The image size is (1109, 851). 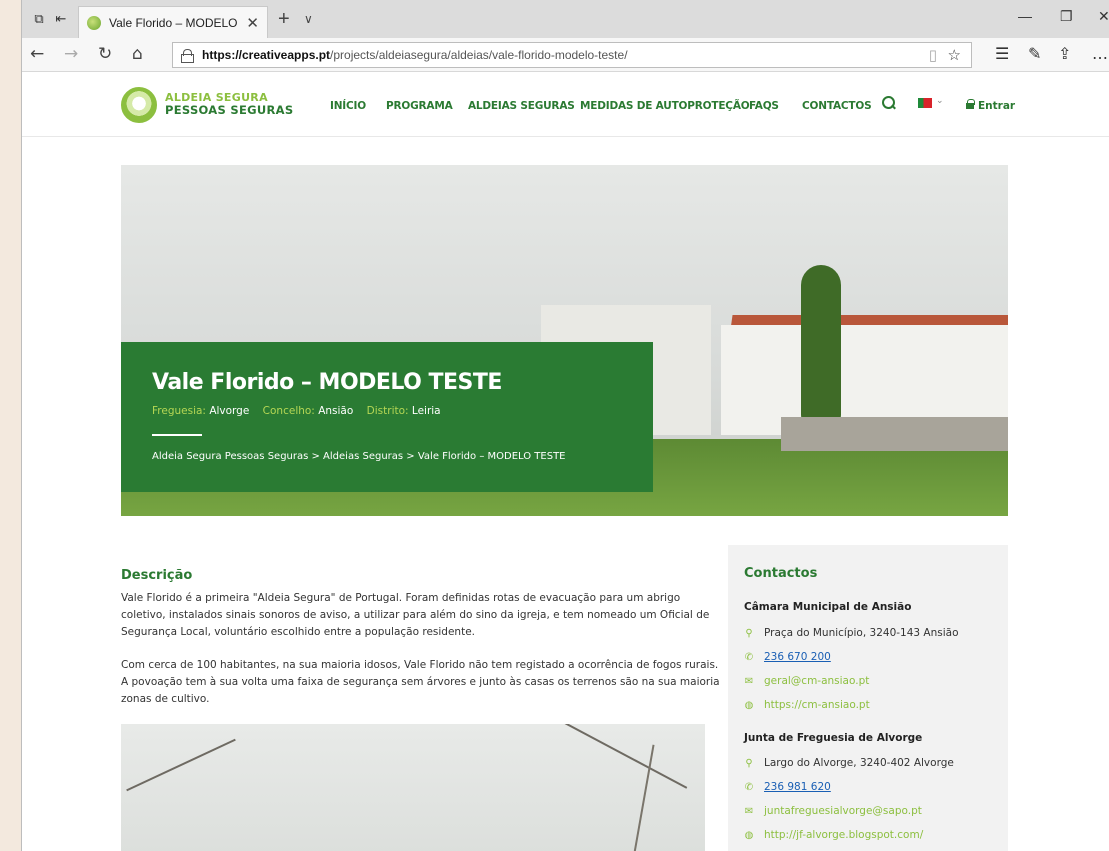 I want to click on lock-icon, so click(x=187, y=56).